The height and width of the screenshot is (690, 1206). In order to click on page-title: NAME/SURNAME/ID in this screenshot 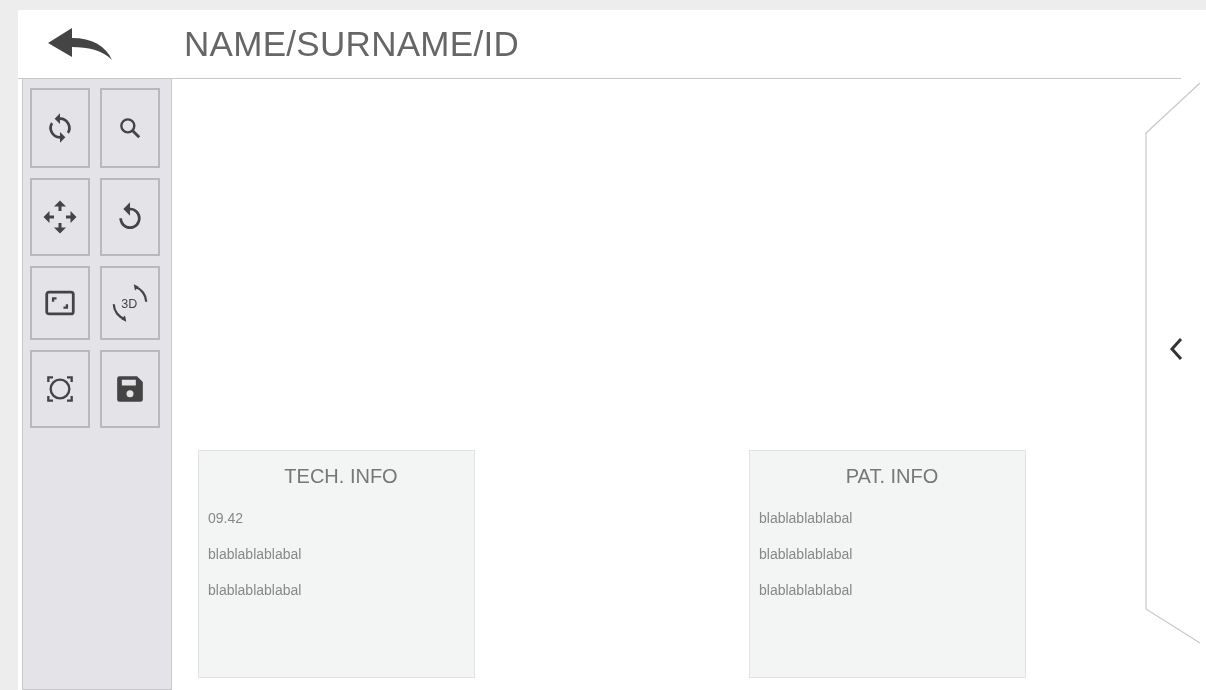, I will do `click(352, 44)`.